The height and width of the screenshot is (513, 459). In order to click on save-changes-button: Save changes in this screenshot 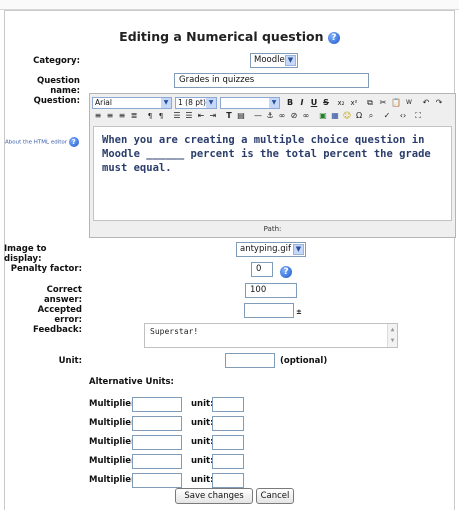, I will do `click(214, 496)`.